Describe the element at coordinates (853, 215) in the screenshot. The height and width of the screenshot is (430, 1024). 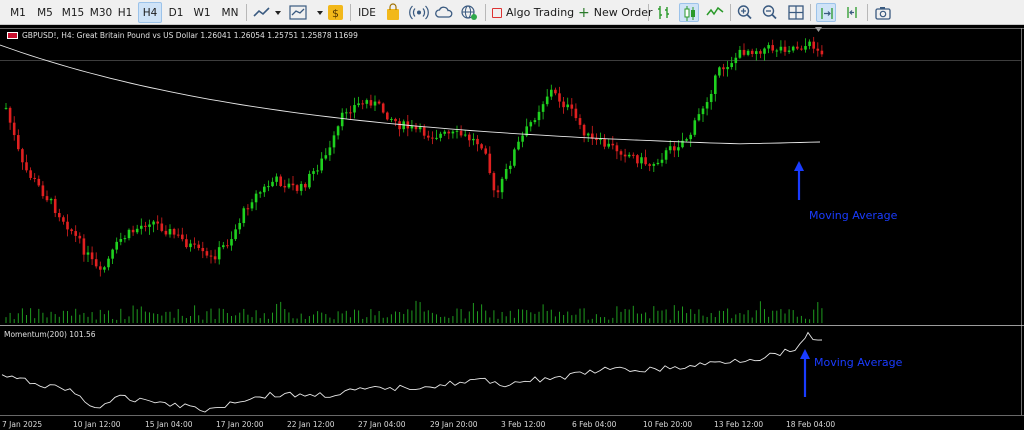
I see `moving-average-annotation: Moving Average` at that location.